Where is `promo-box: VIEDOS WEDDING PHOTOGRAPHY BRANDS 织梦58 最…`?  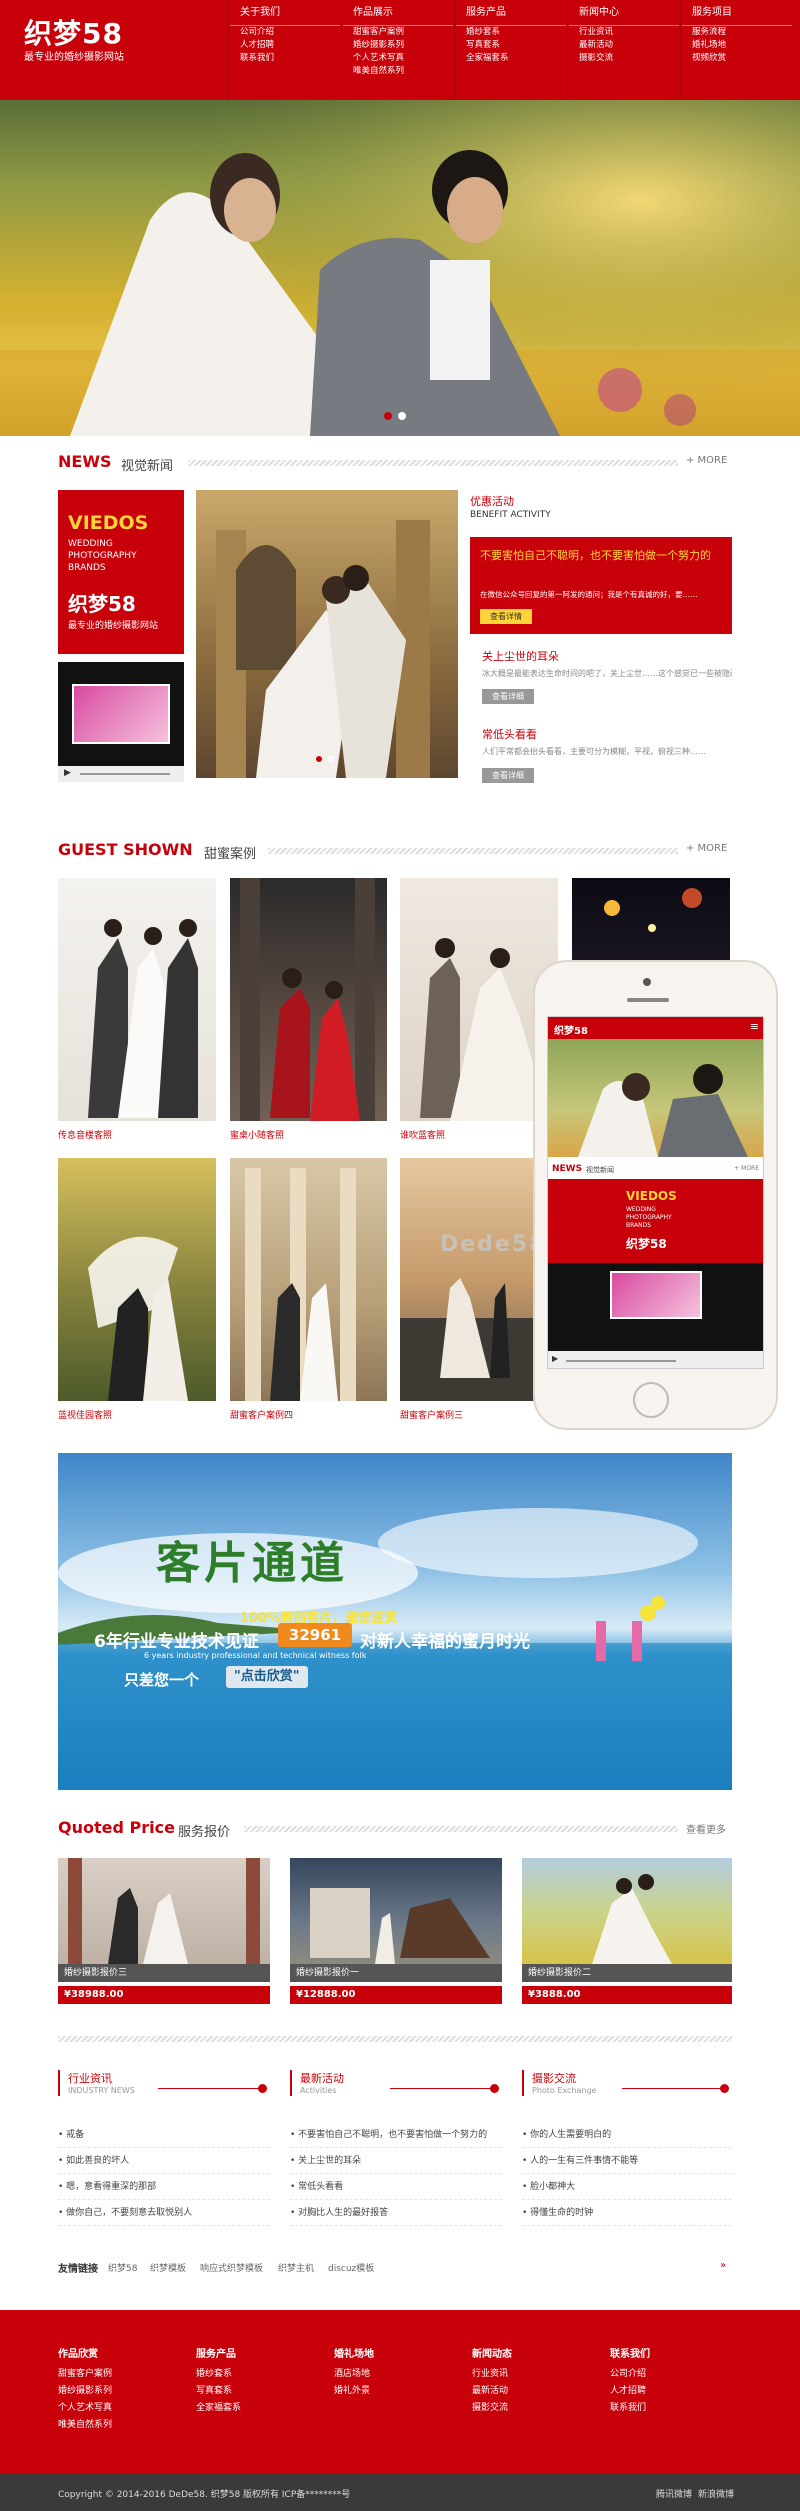
promo-box: VIEDOS WEDDING PHOTOGRAPHY BRANDS 织梦58 最… is located at coordinates (121, 572).